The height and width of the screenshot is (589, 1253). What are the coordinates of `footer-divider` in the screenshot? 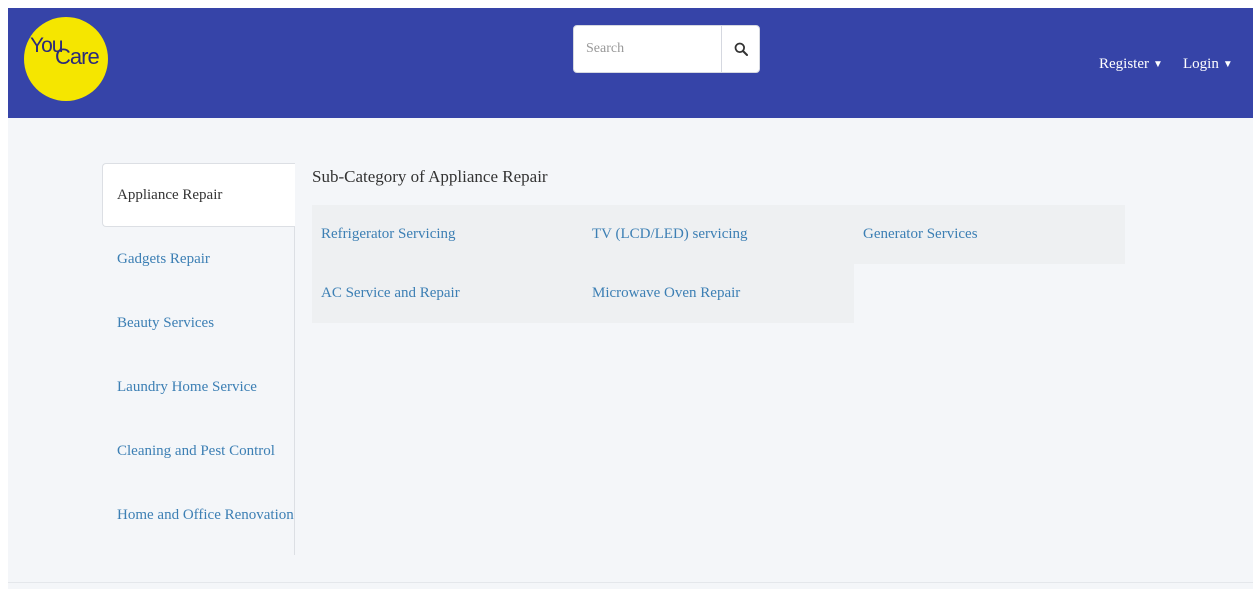 It's located at (630, 582).